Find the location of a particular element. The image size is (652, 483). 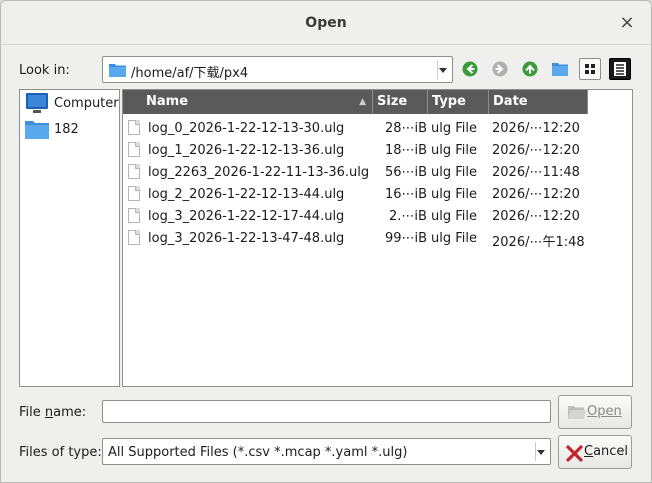

list-view-button is located at coordinates (590, 69).